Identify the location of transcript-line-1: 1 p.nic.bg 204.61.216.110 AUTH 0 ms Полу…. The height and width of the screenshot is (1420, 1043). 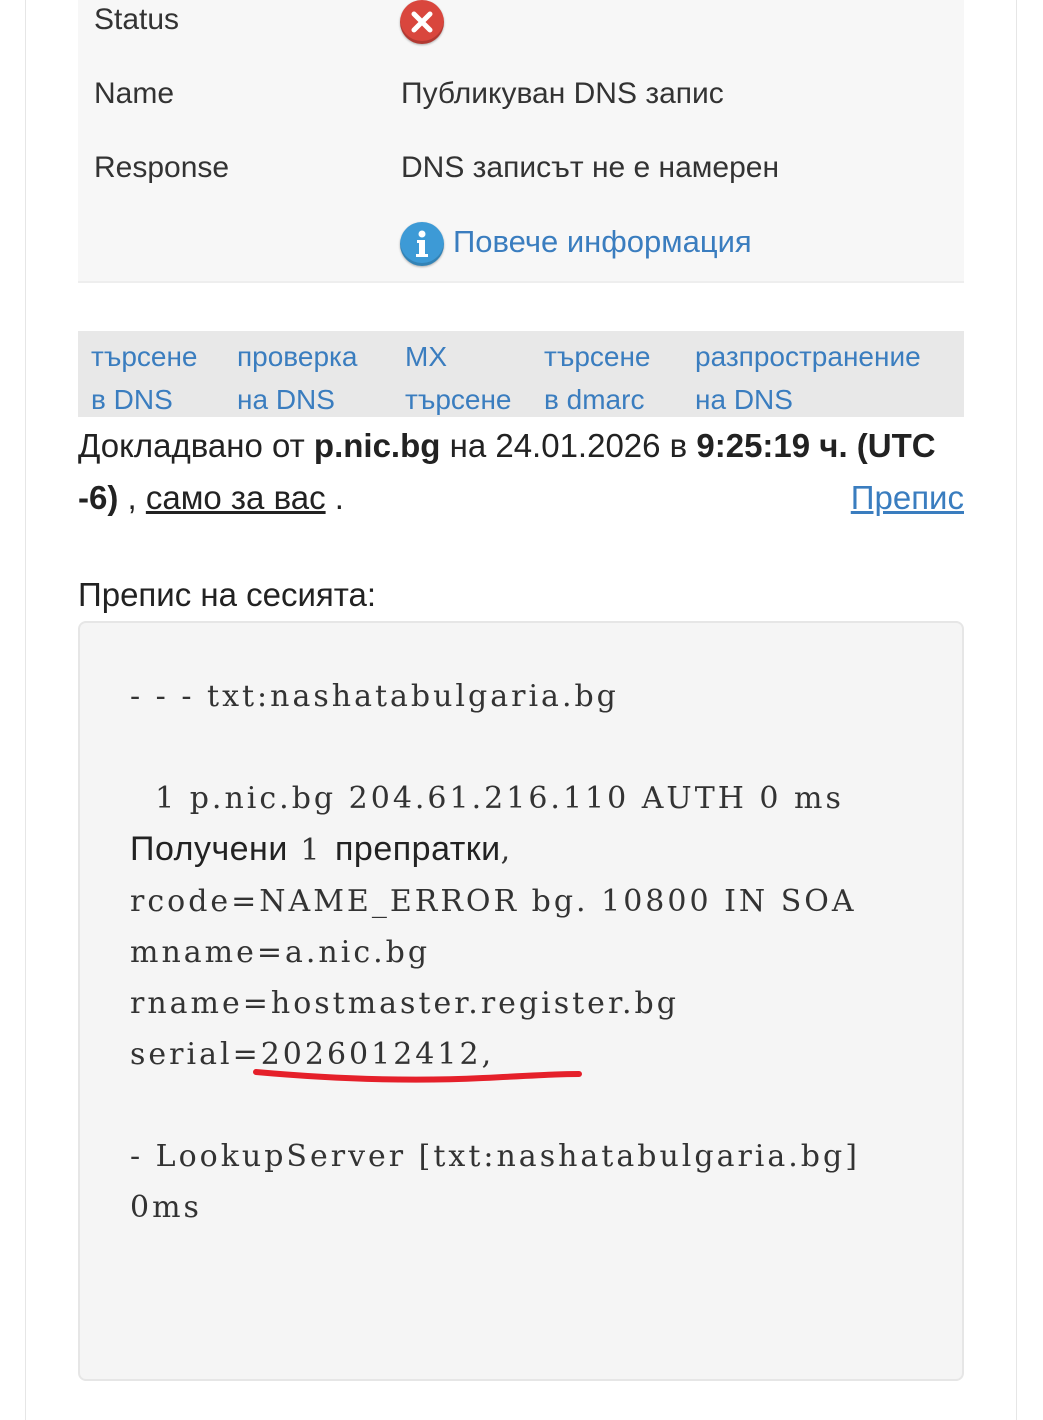
(500, 926).